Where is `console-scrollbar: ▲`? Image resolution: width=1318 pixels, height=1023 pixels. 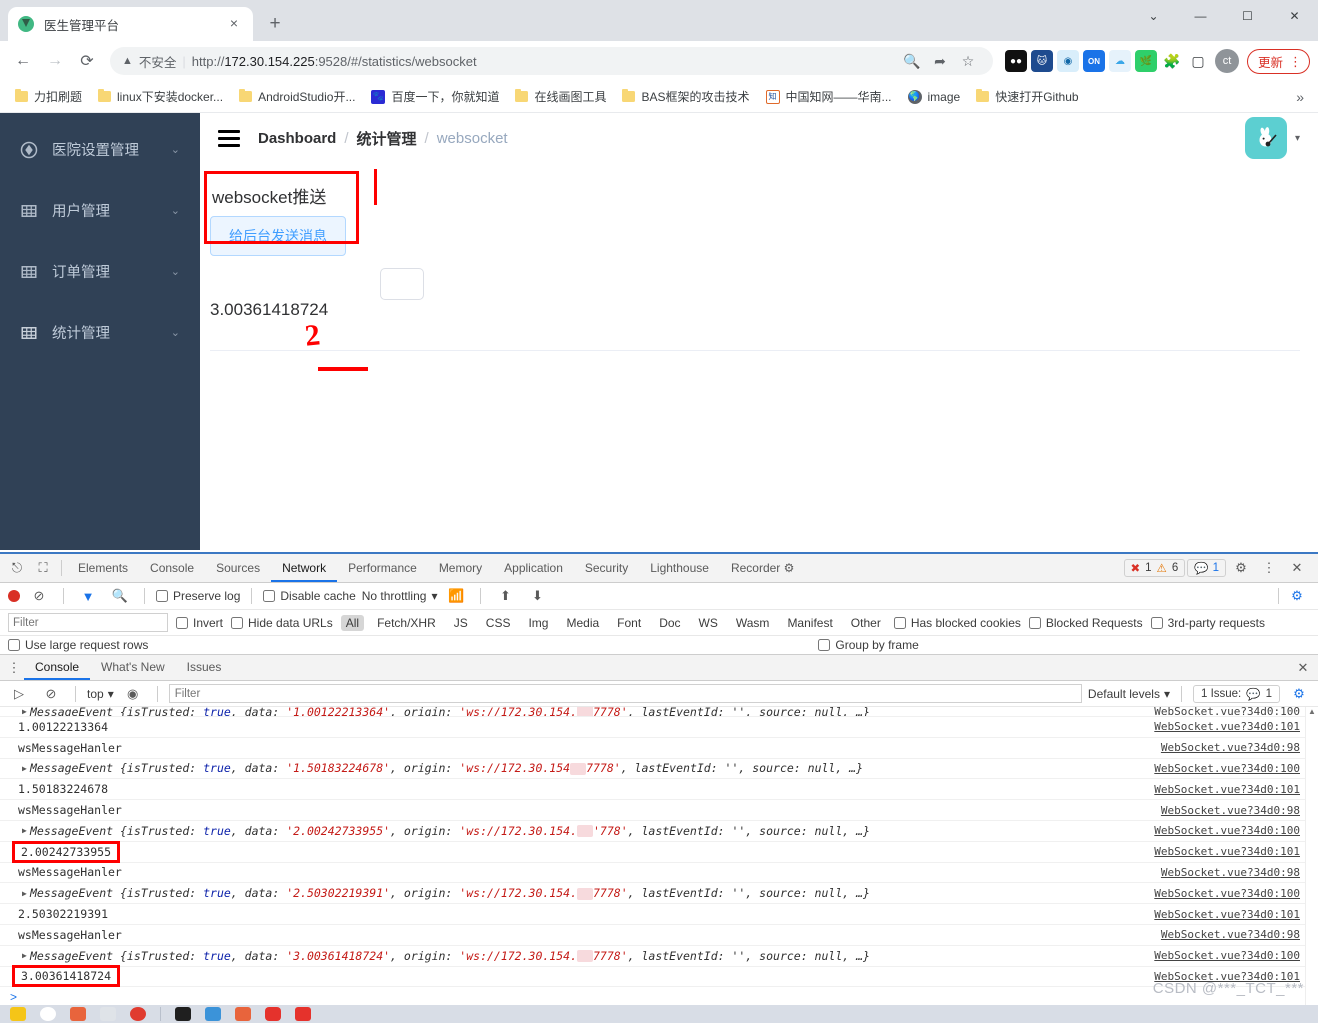
console-scrollbar: ▲ is located at coordinates (1311, 865).